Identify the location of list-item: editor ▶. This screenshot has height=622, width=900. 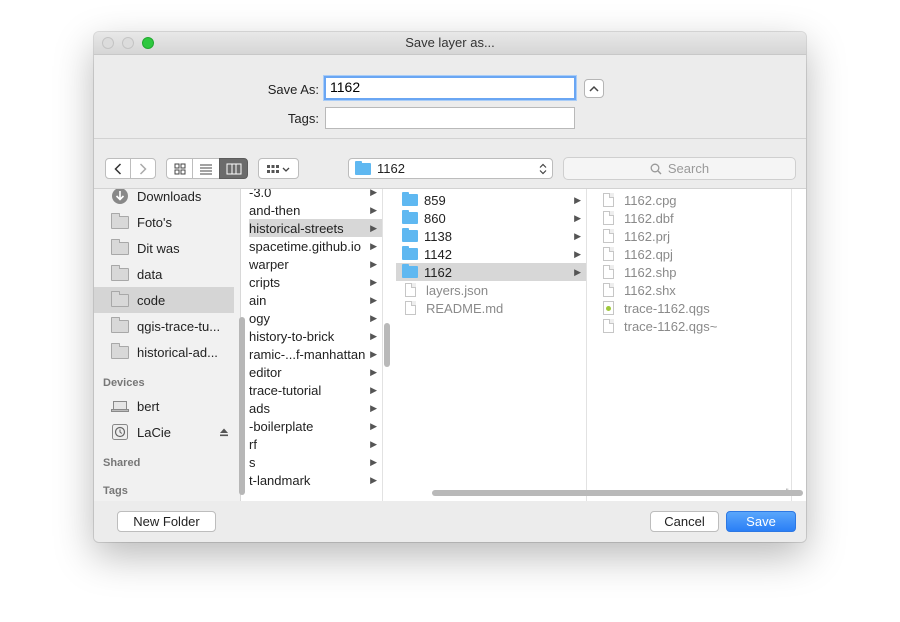
(315, 372).